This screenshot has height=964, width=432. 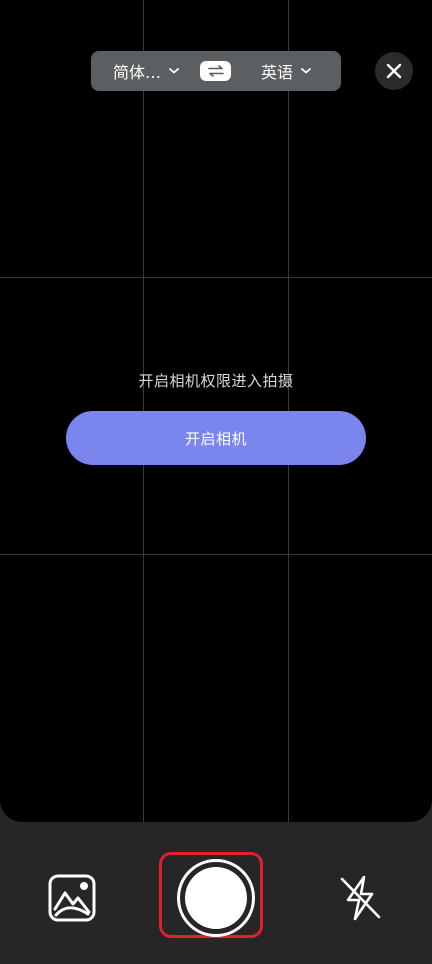 I want to click on swap-arrows-icon, so click(x=216, y=71).